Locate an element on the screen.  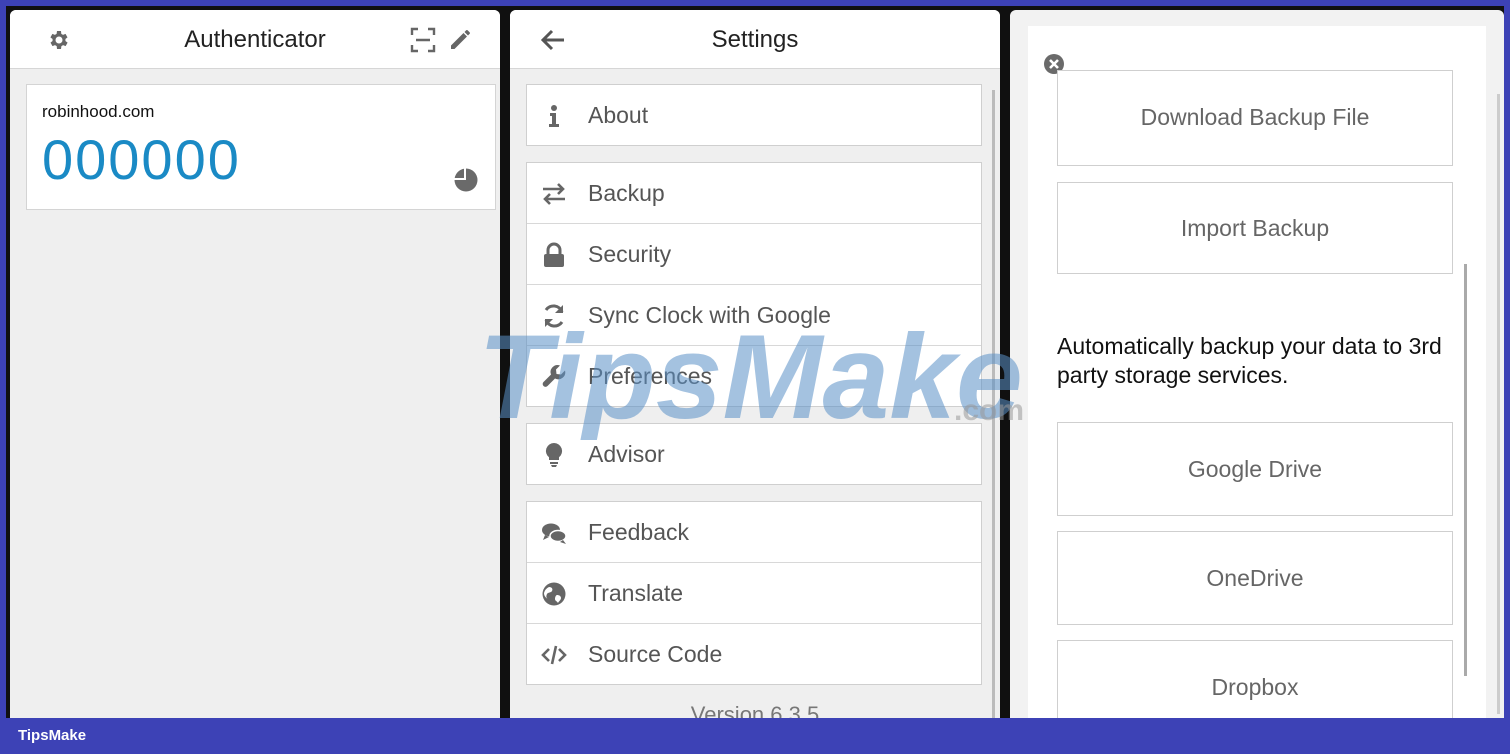
lock-icon is located at coordinates (554, 255).